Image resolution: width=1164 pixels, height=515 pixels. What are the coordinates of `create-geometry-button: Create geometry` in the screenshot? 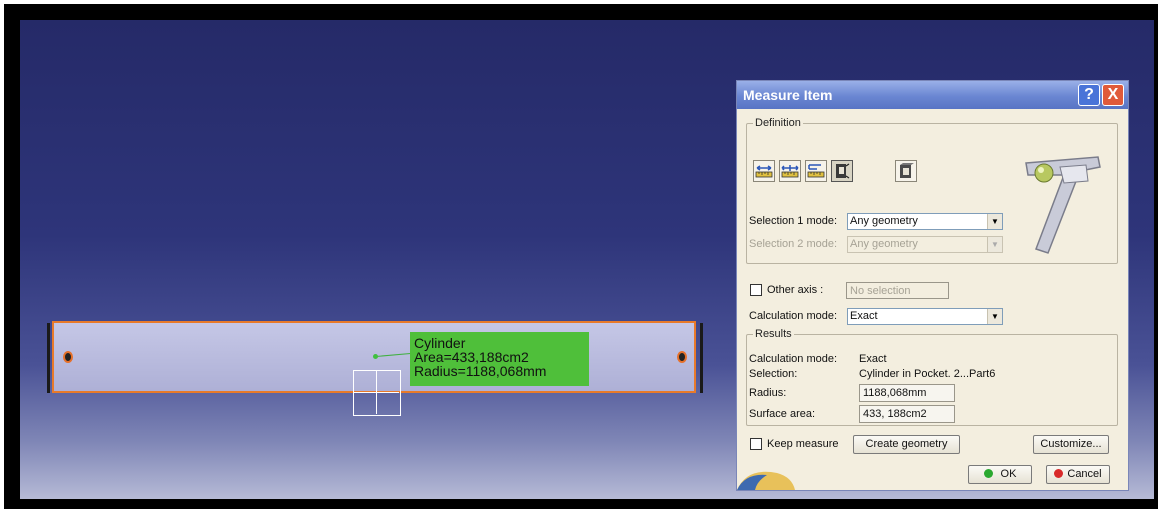 It's located at (906, 444).